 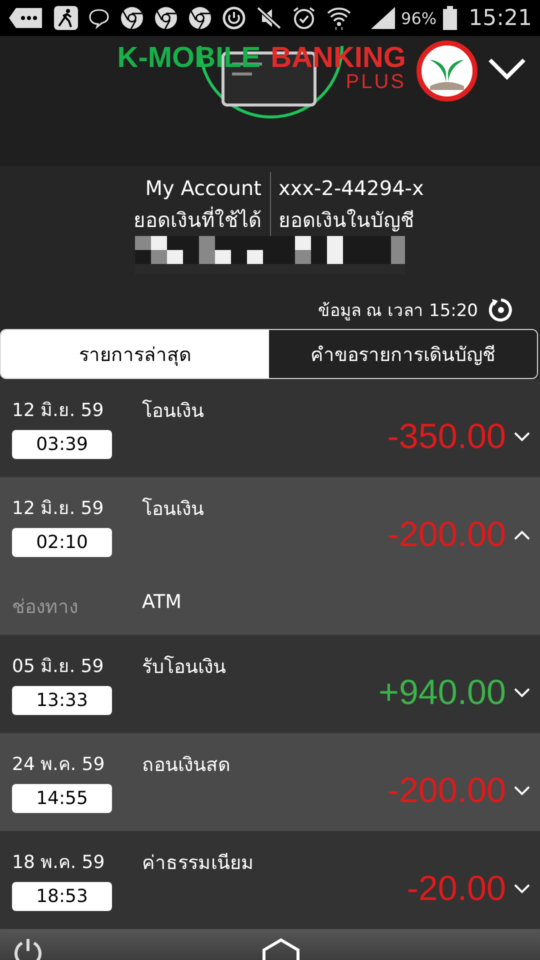 What do you see at coordinates (449, 18) in the screenshot?
I see `battery-icon` at bounding box center [449, 18].